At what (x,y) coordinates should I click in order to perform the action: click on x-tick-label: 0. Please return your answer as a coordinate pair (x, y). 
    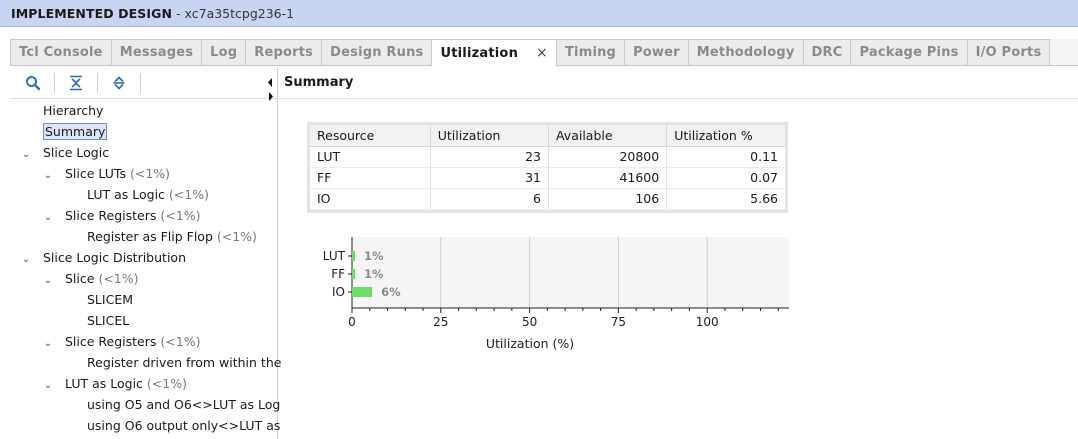
    Looking at the image, I should click on (352, 322).